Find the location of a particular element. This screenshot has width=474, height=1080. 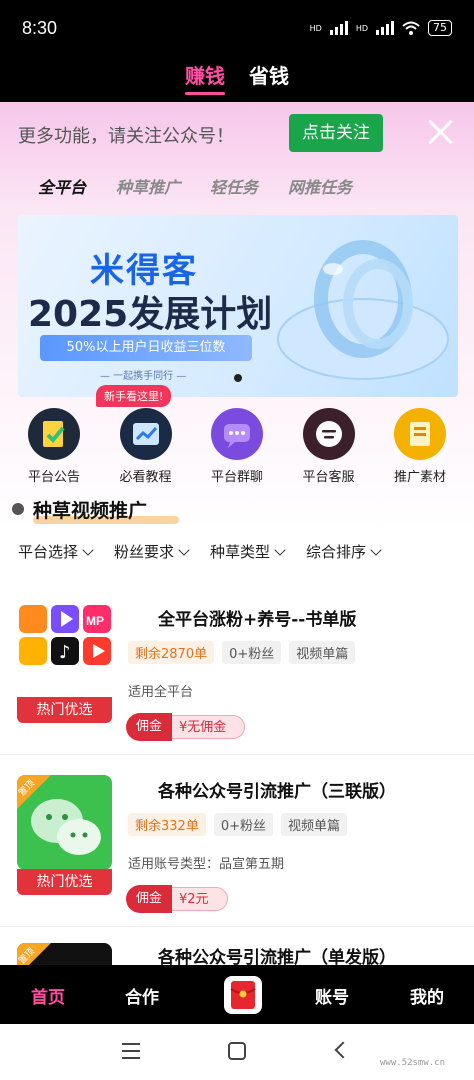

quick-link-label: 必看教程 is located at coordinates (145, 477).